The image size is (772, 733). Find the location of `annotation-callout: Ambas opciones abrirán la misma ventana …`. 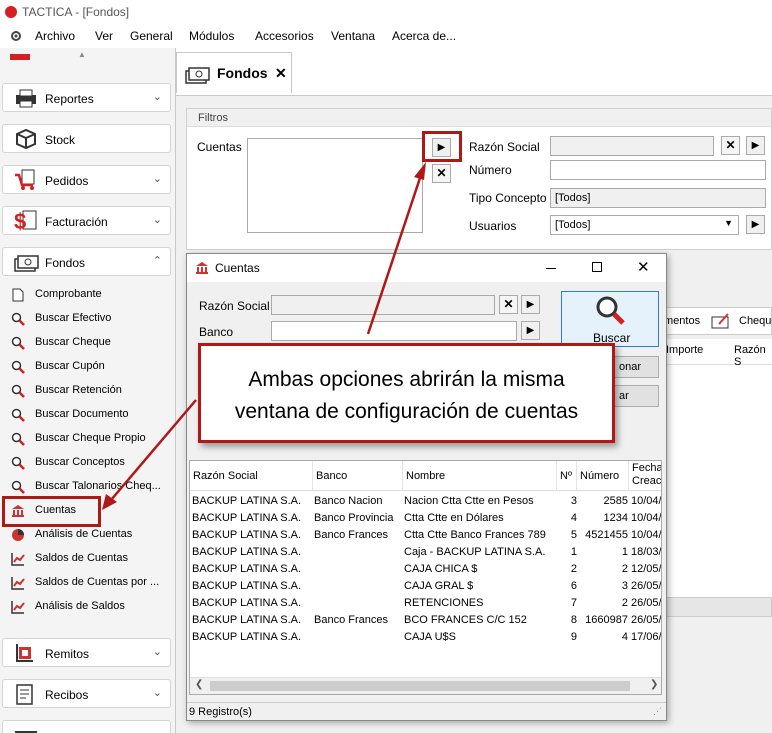

annotation-callout: Ambas opciones abrirán la misma ventana … is located at coordinates (406, 393).